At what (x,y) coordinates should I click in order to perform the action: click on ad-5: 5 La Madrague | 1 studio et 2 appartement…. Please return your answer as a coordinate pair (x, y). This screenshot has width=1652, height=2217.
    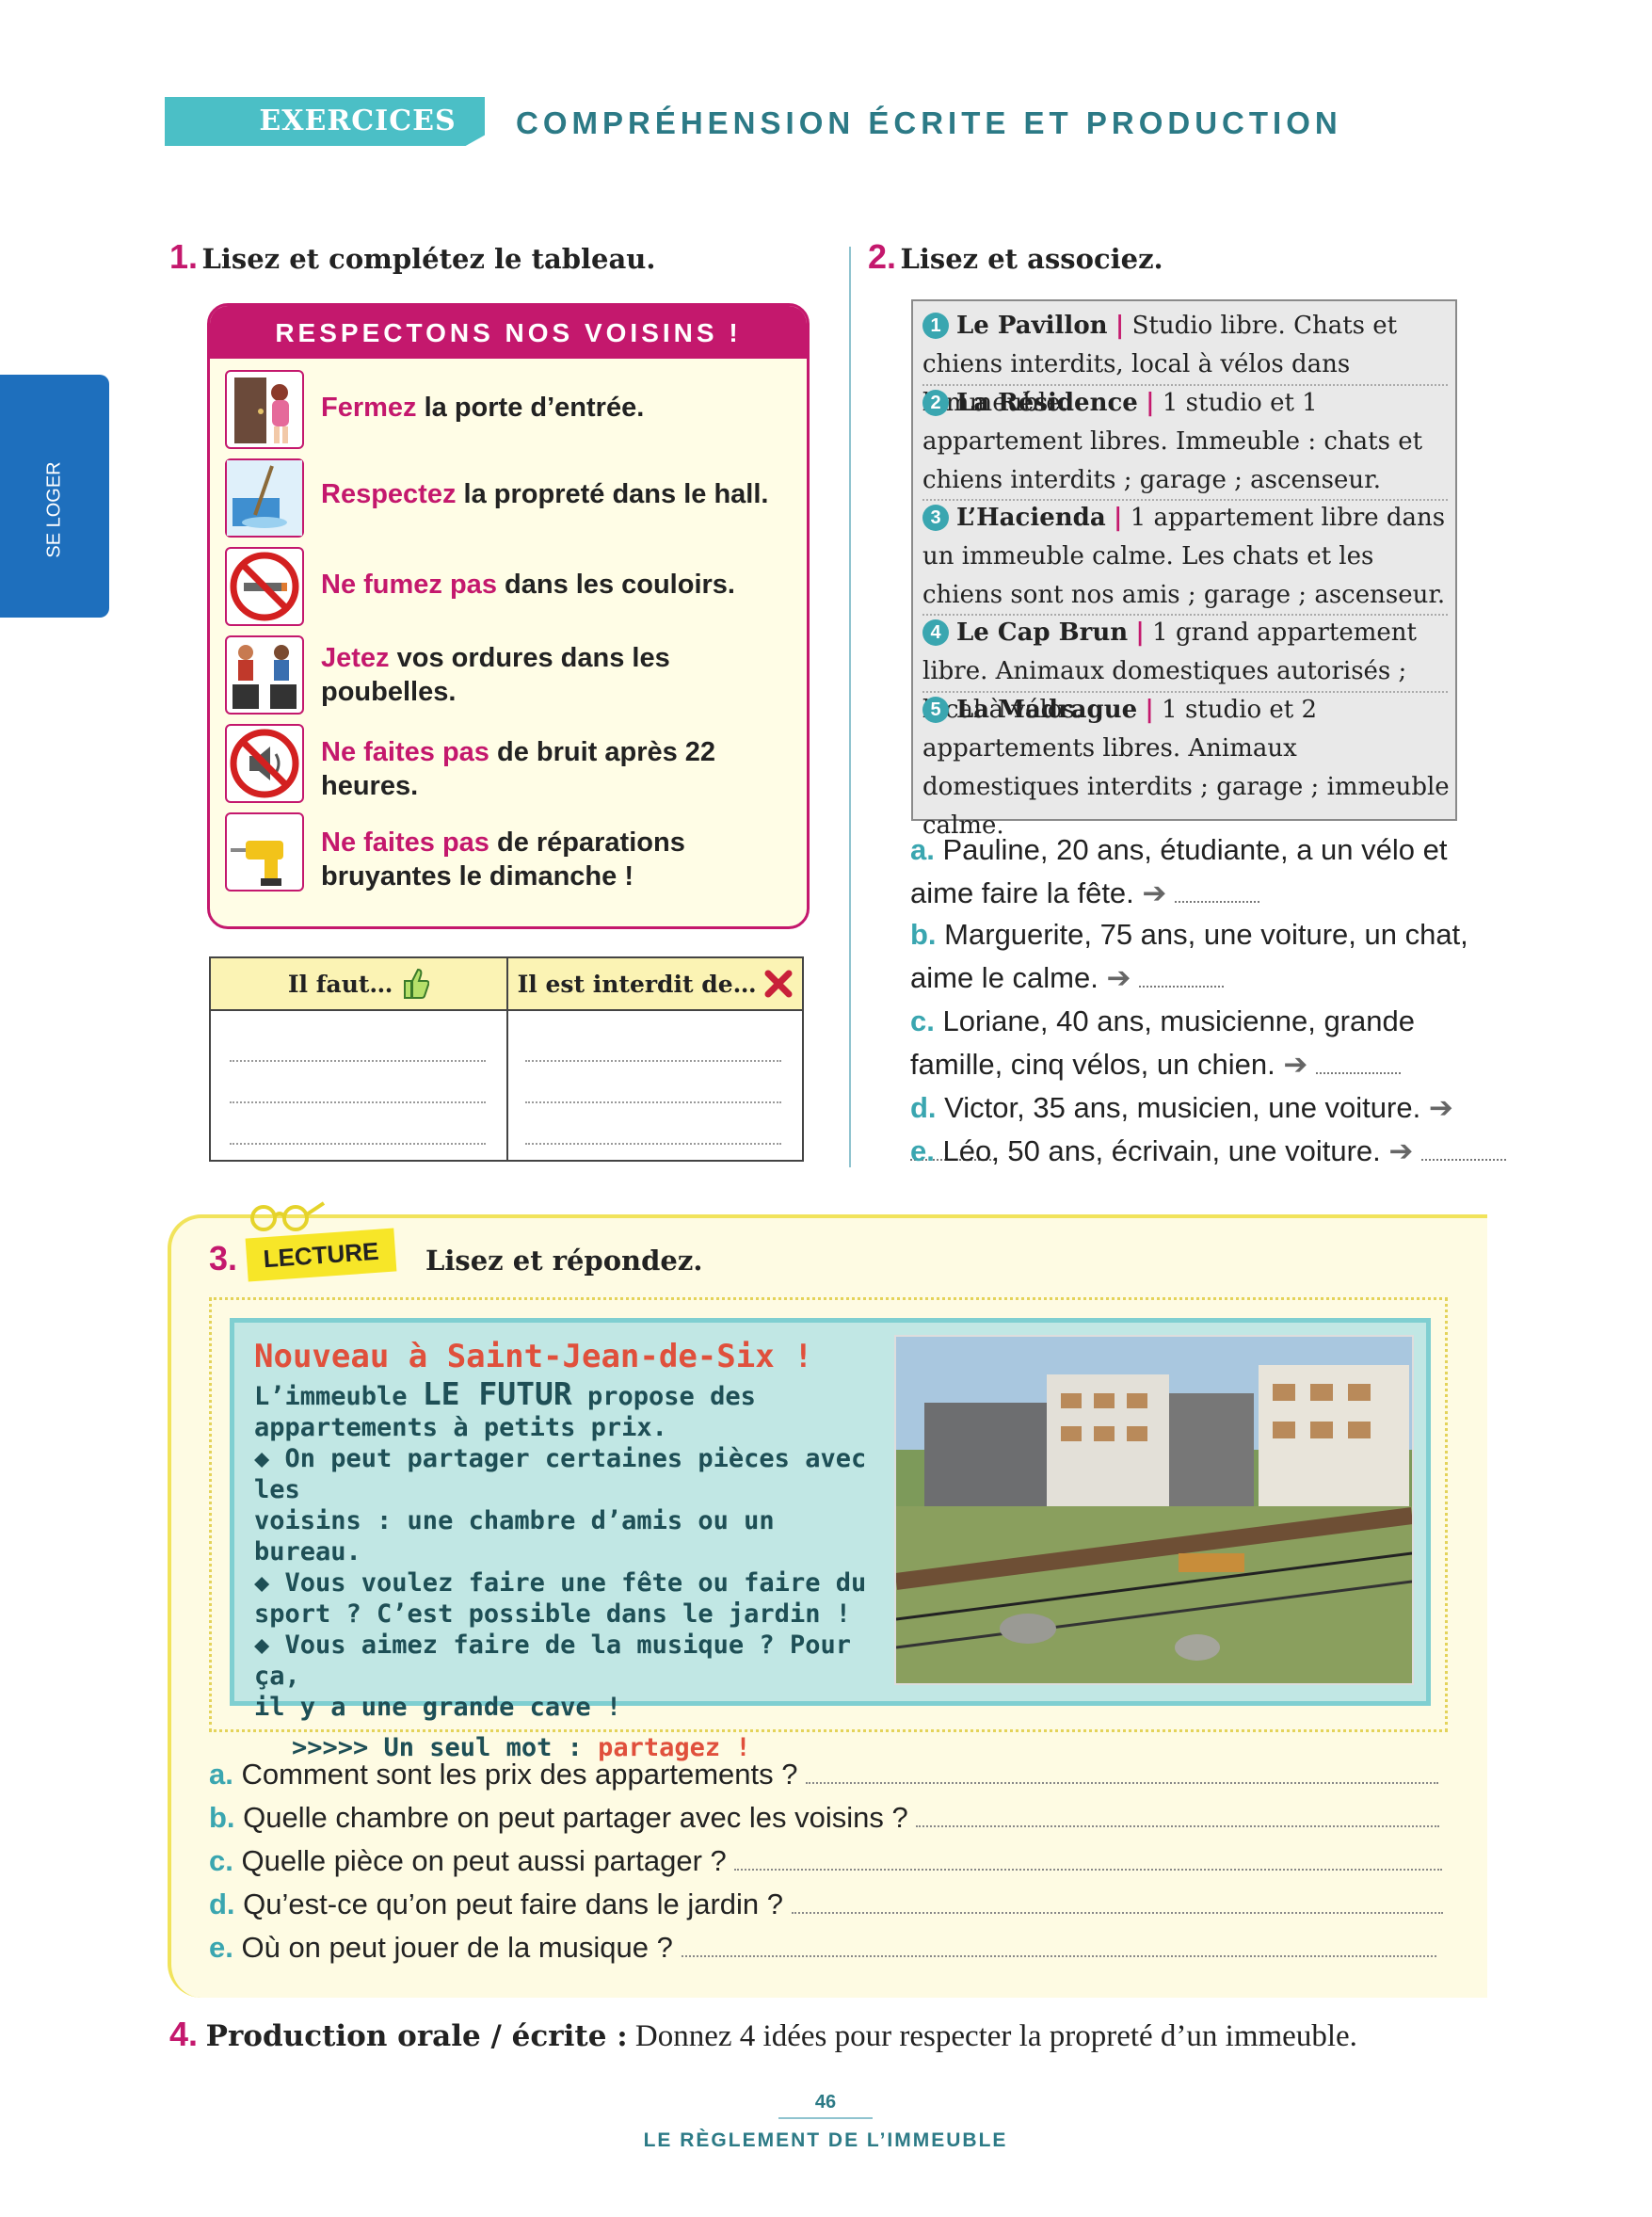
    Looking at the image, I should click on (1186, 768).